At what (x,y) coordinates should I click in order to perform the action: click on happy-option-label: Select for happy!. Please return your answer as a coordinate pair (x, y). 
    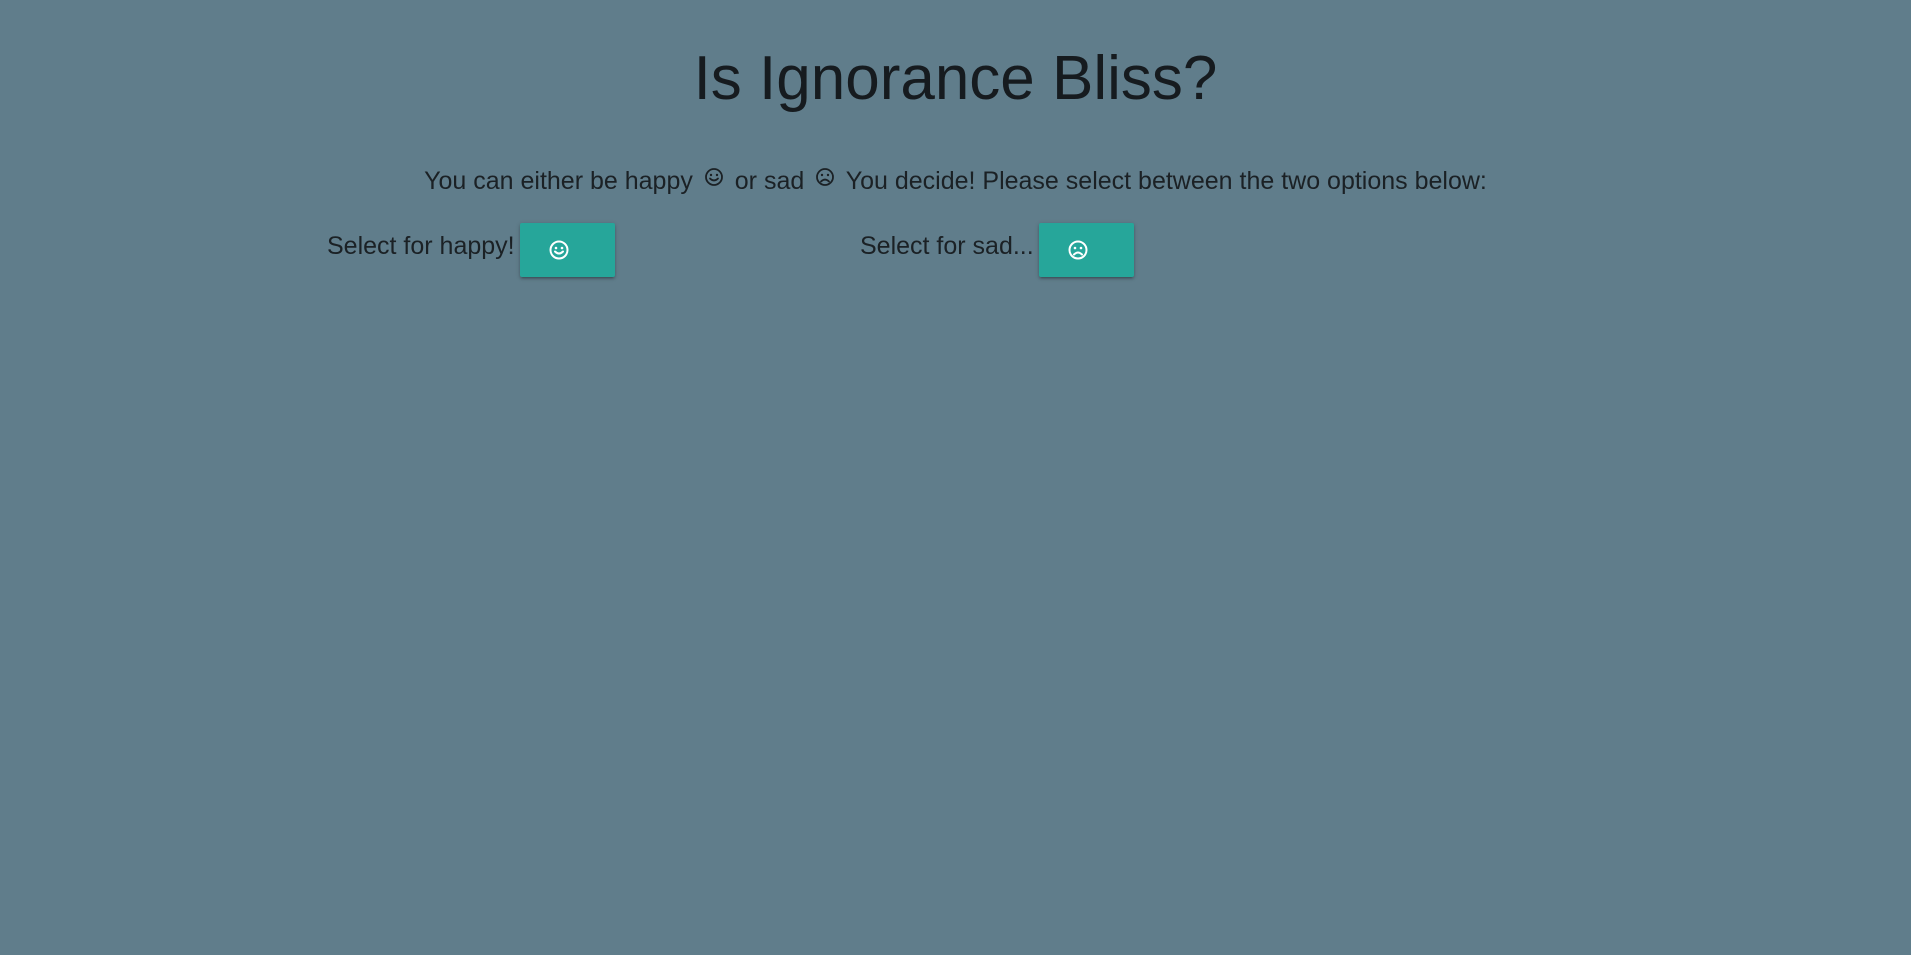
    Looking at the image, I should click on (421, 246).